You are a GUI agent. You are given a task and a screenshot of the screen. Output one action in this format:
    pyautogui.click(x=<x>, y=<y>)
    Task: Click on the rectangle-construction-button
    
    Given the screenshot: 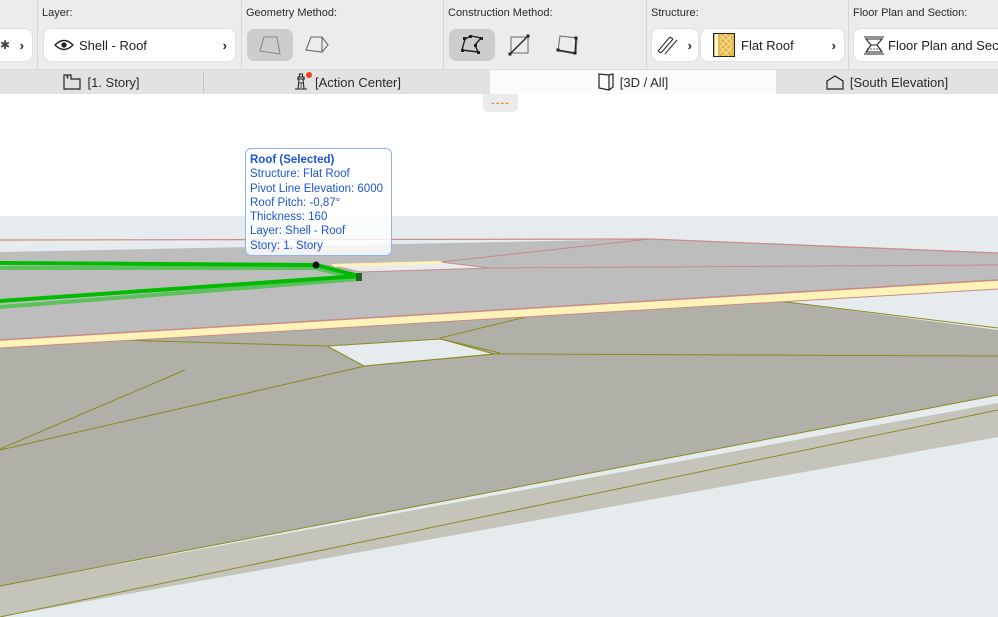 What is the action you would take?
    pyautogui.click(x=519, y=45)
    